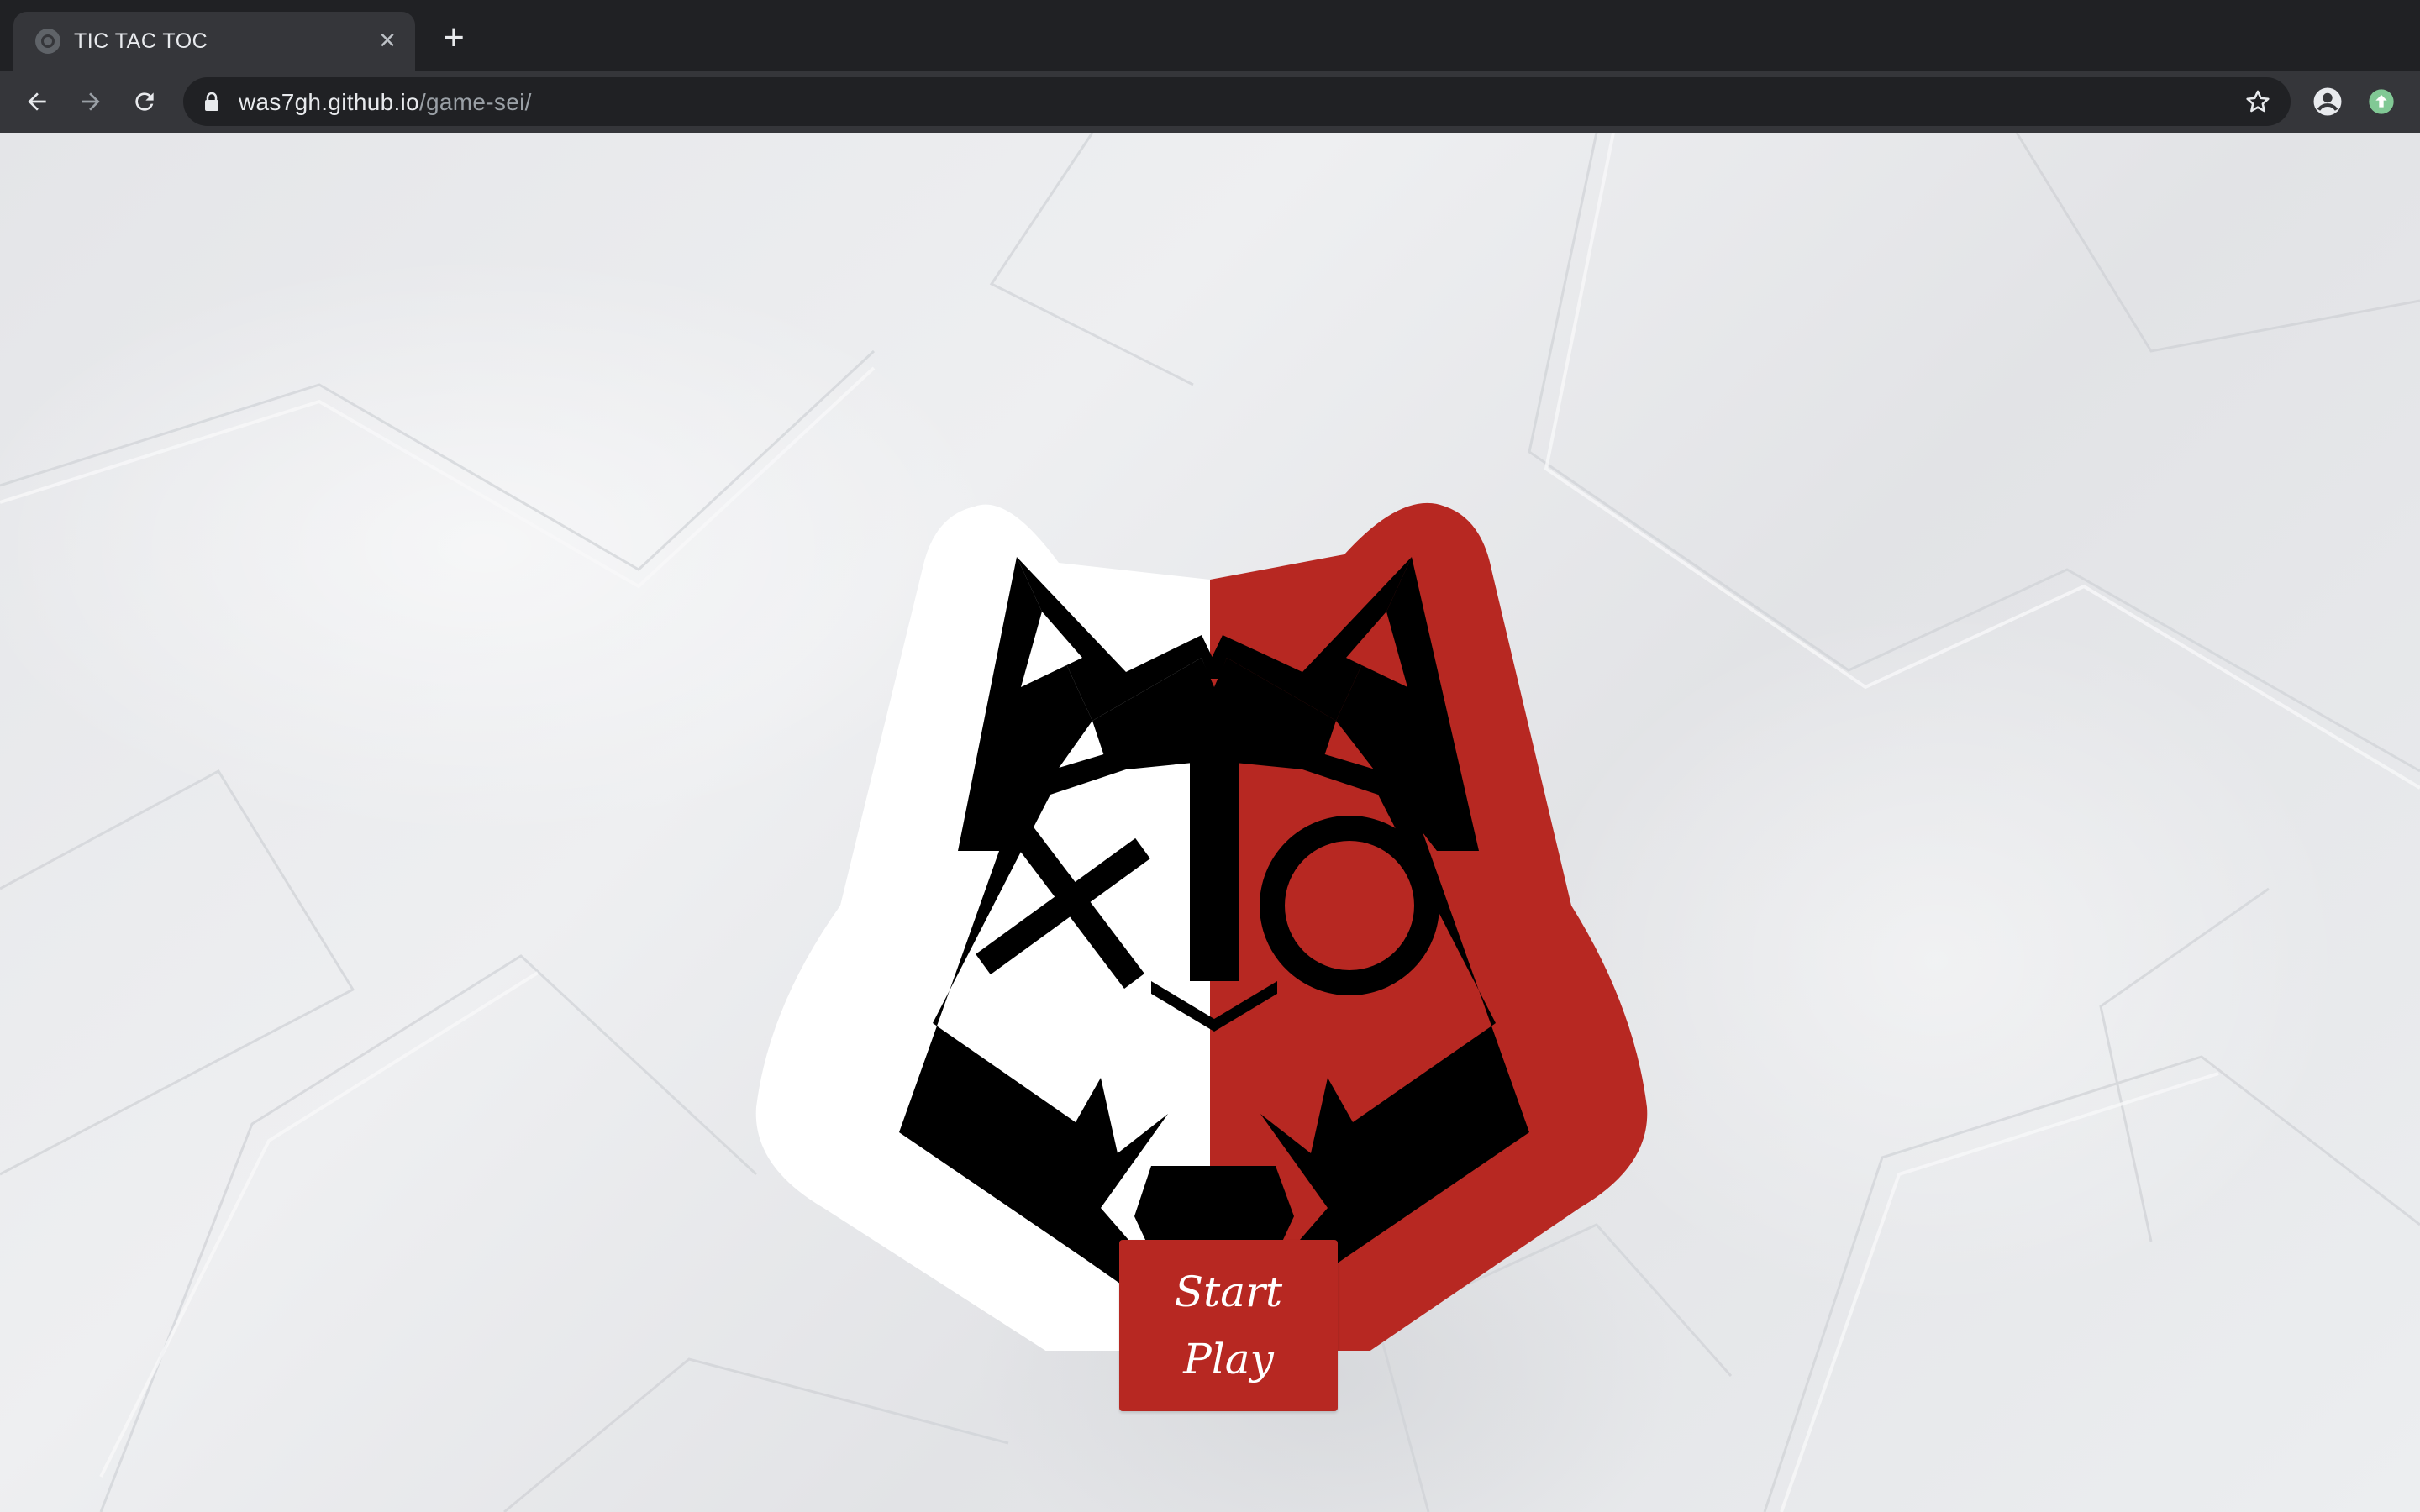 This screenshot has width=2420, height=1512. I want to click on arrow-right-icon, so click(91, 101).